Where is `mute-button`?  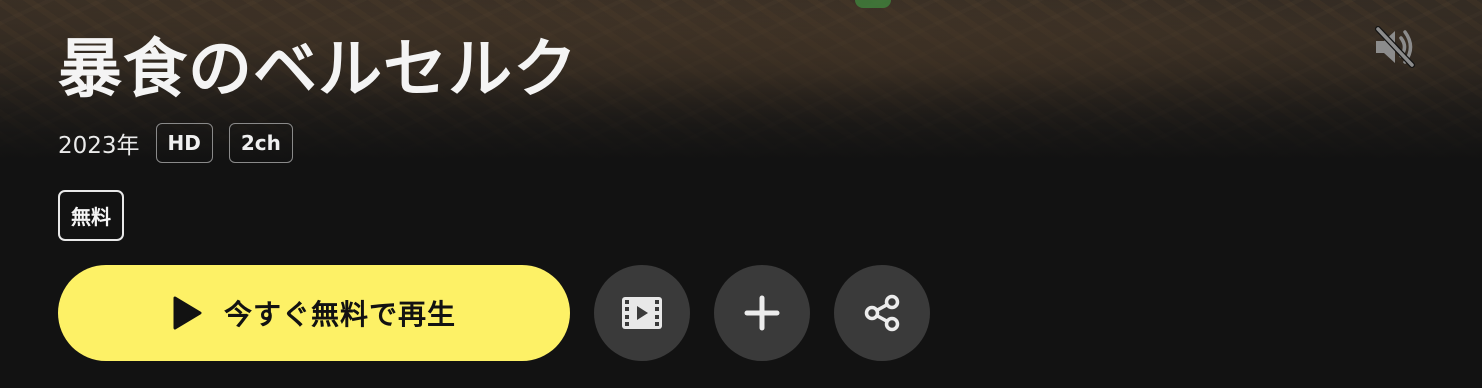
mute-button is located at coordinates (1395, 47).